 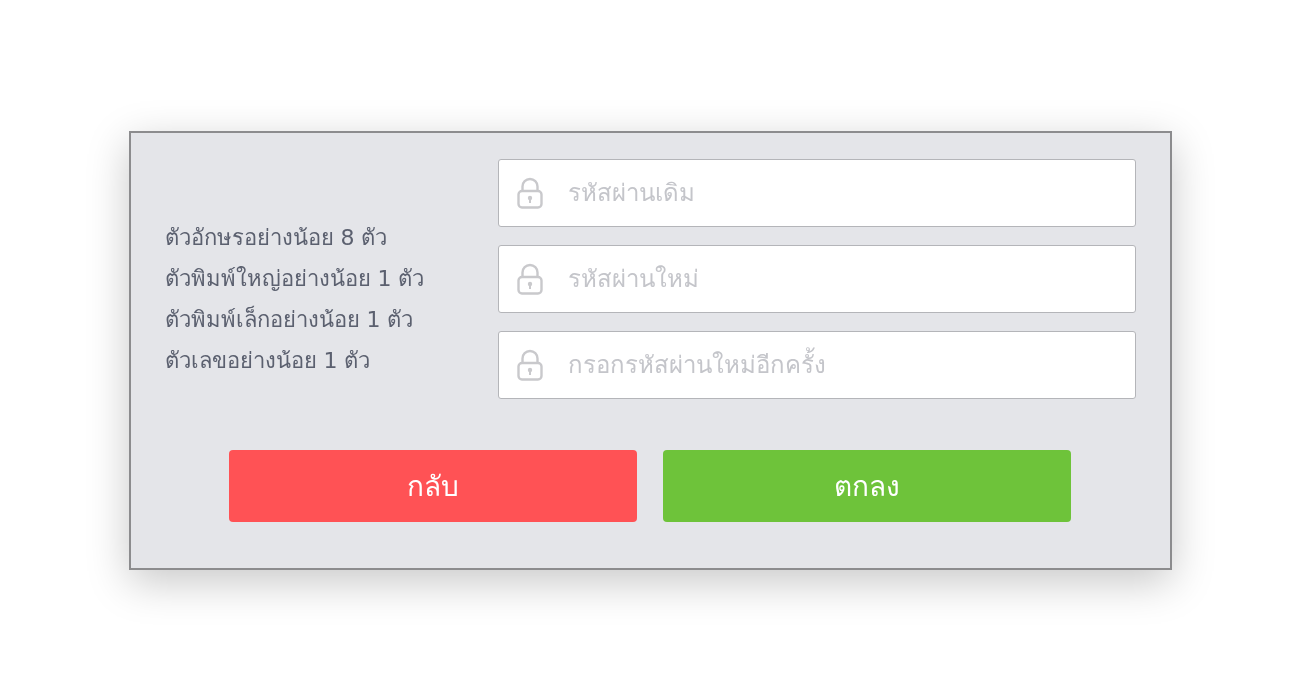 I want to click on back-button: กลับ, so click(x=433, y=485).